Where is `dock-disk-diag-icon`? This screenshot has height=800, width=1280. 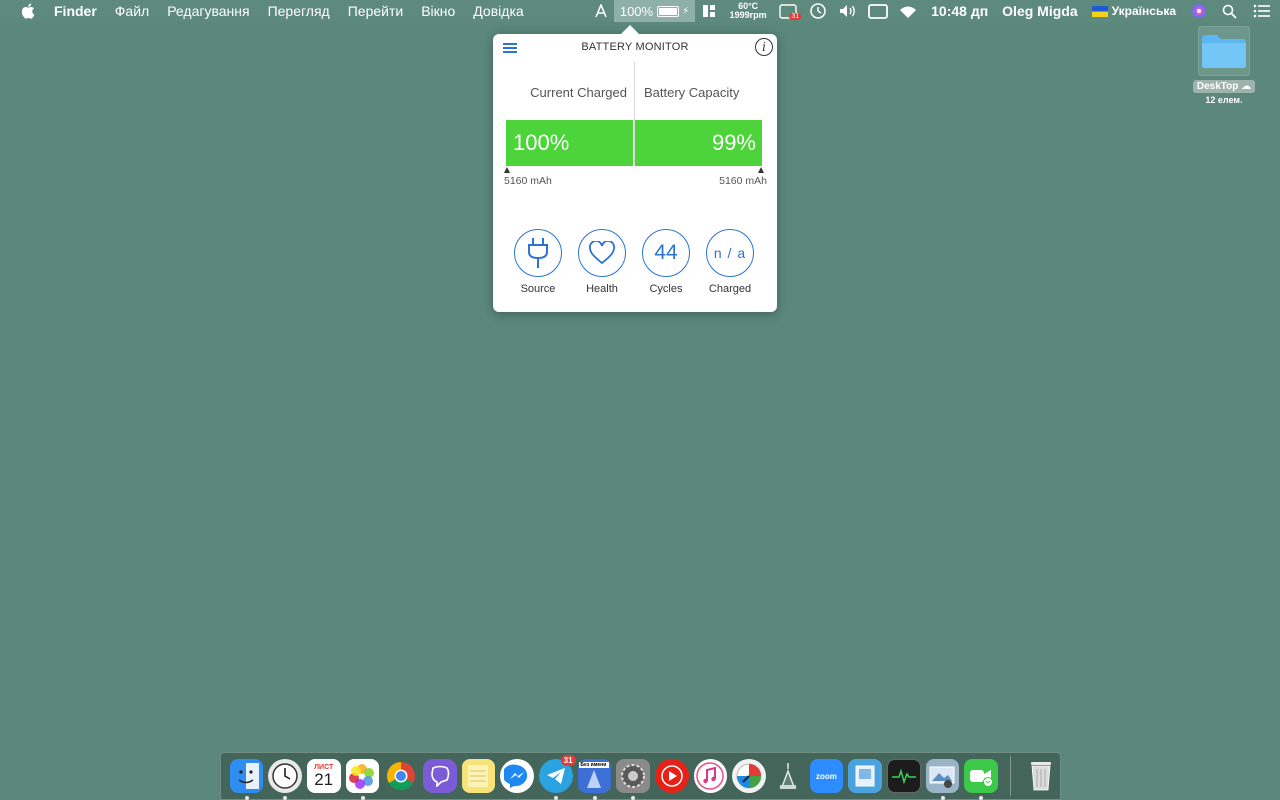
dock-disk-diag-icon is located at coordinates (749, 776).